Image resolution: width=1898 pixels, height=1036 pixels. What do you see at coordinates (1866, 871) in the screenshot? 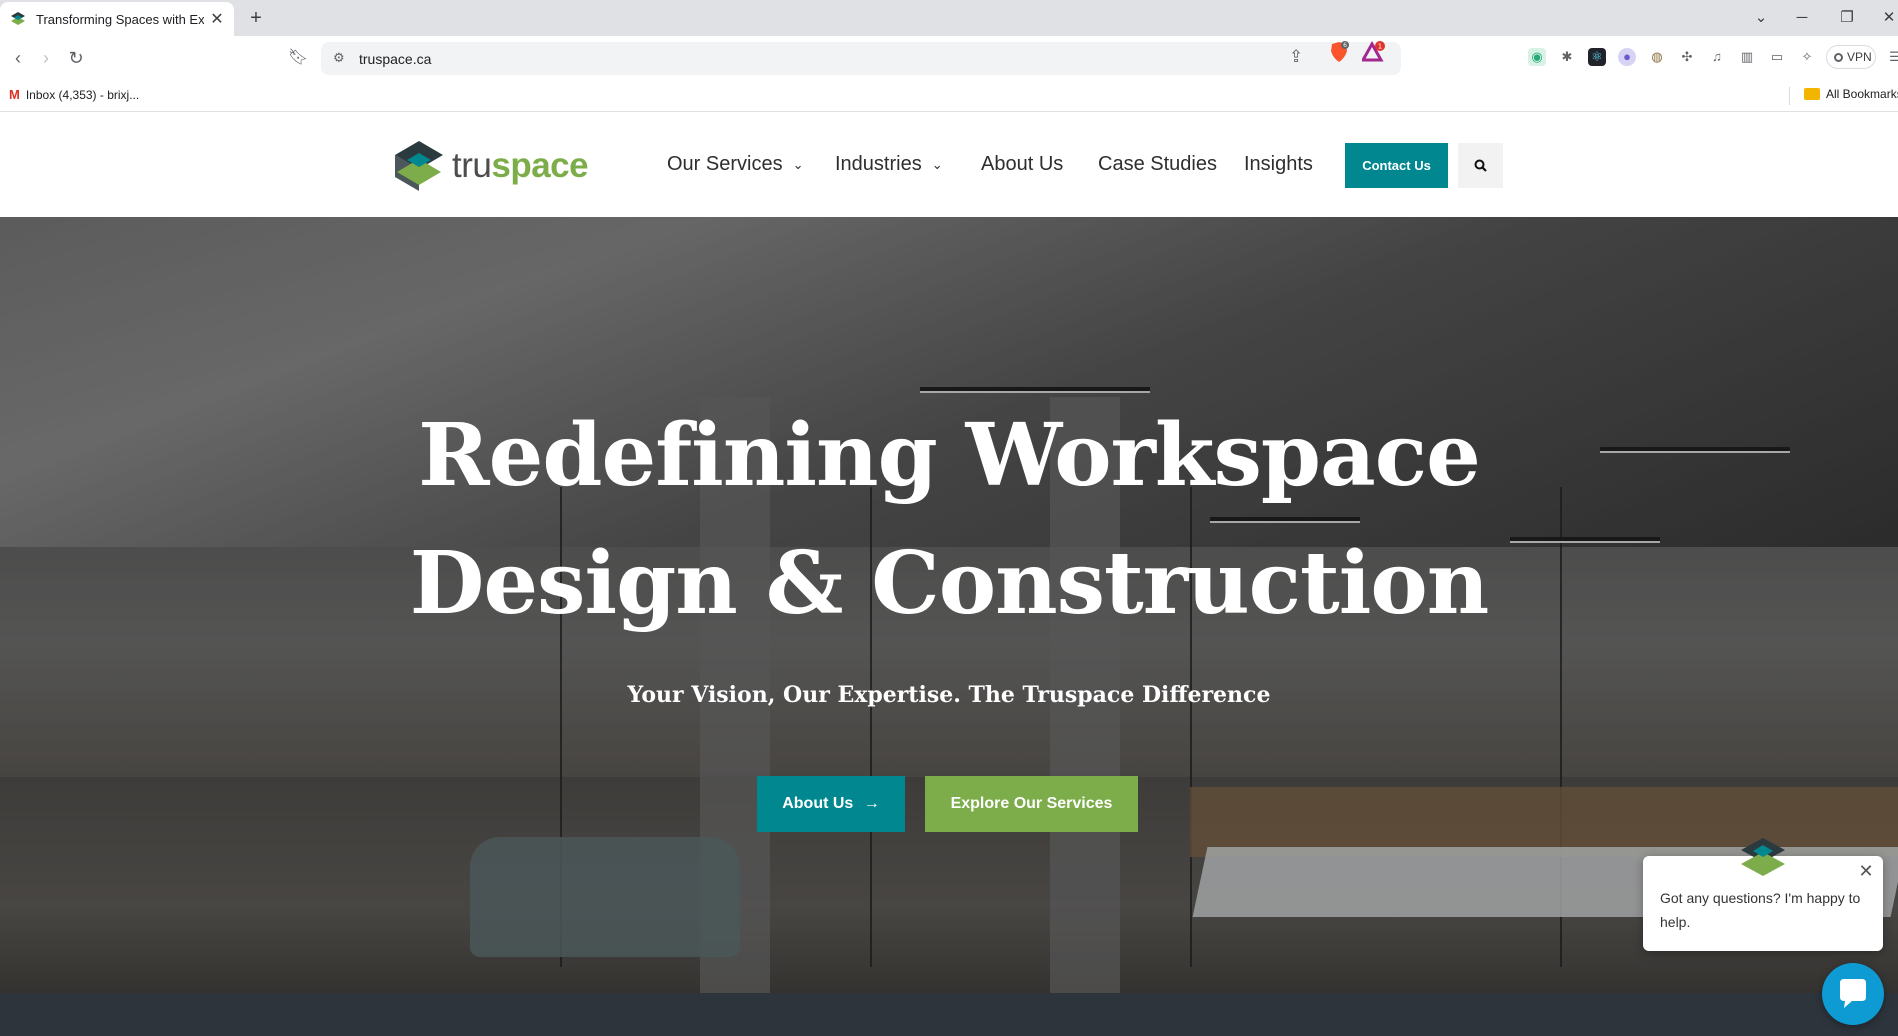
I see `chat-close-icon: ✕` at bounding box center [1866, 871].